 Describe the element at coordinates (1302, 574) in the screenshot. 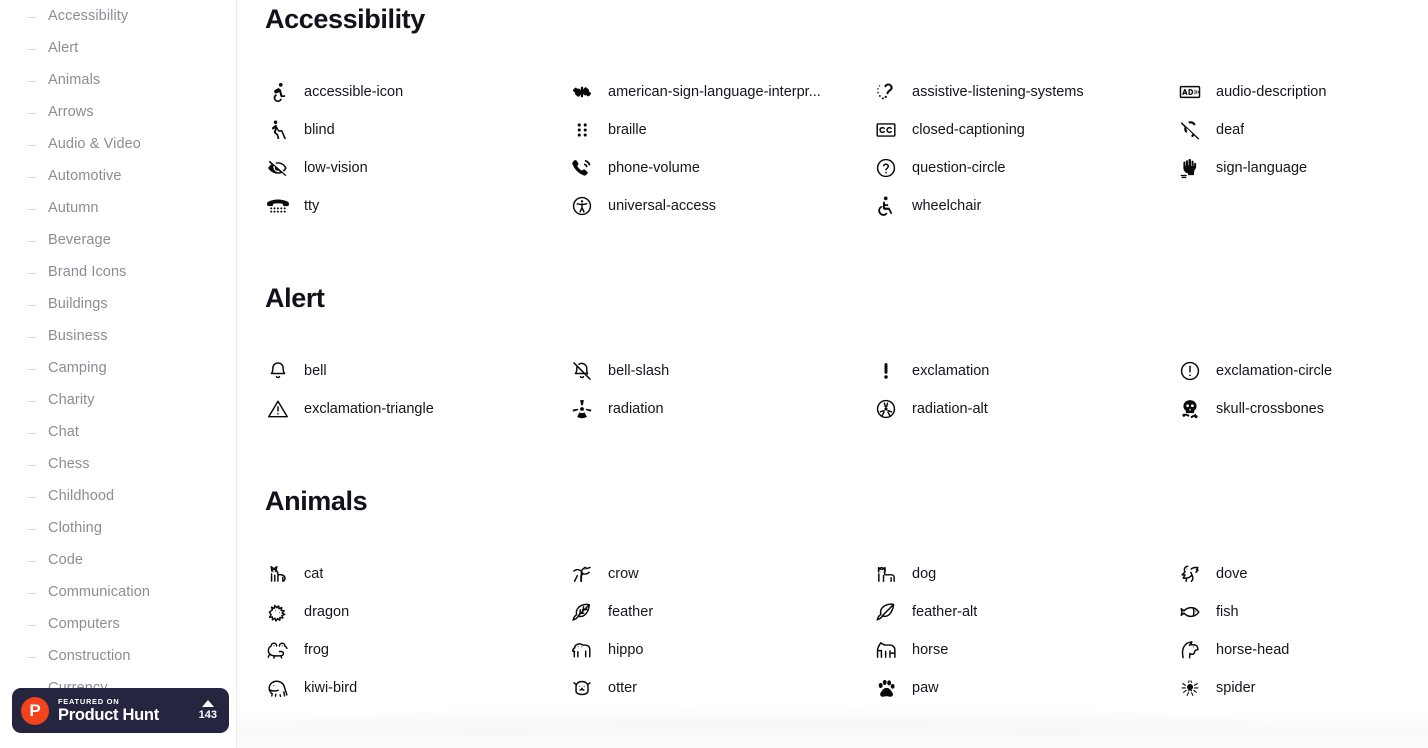

I see `icon-cell-dove: dove` at that location.